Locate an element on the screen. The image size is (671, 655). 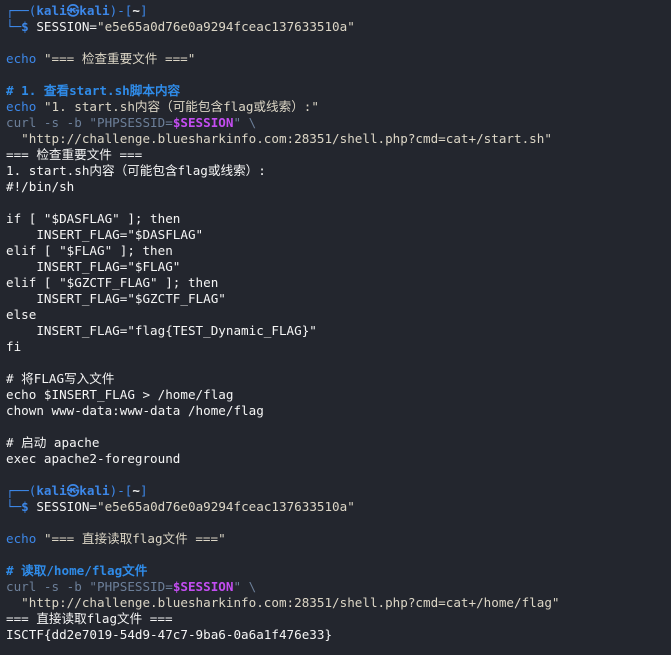
cmd-echo-string: "=== 检查重要文件 ===" is located at coordinates (119, 58).